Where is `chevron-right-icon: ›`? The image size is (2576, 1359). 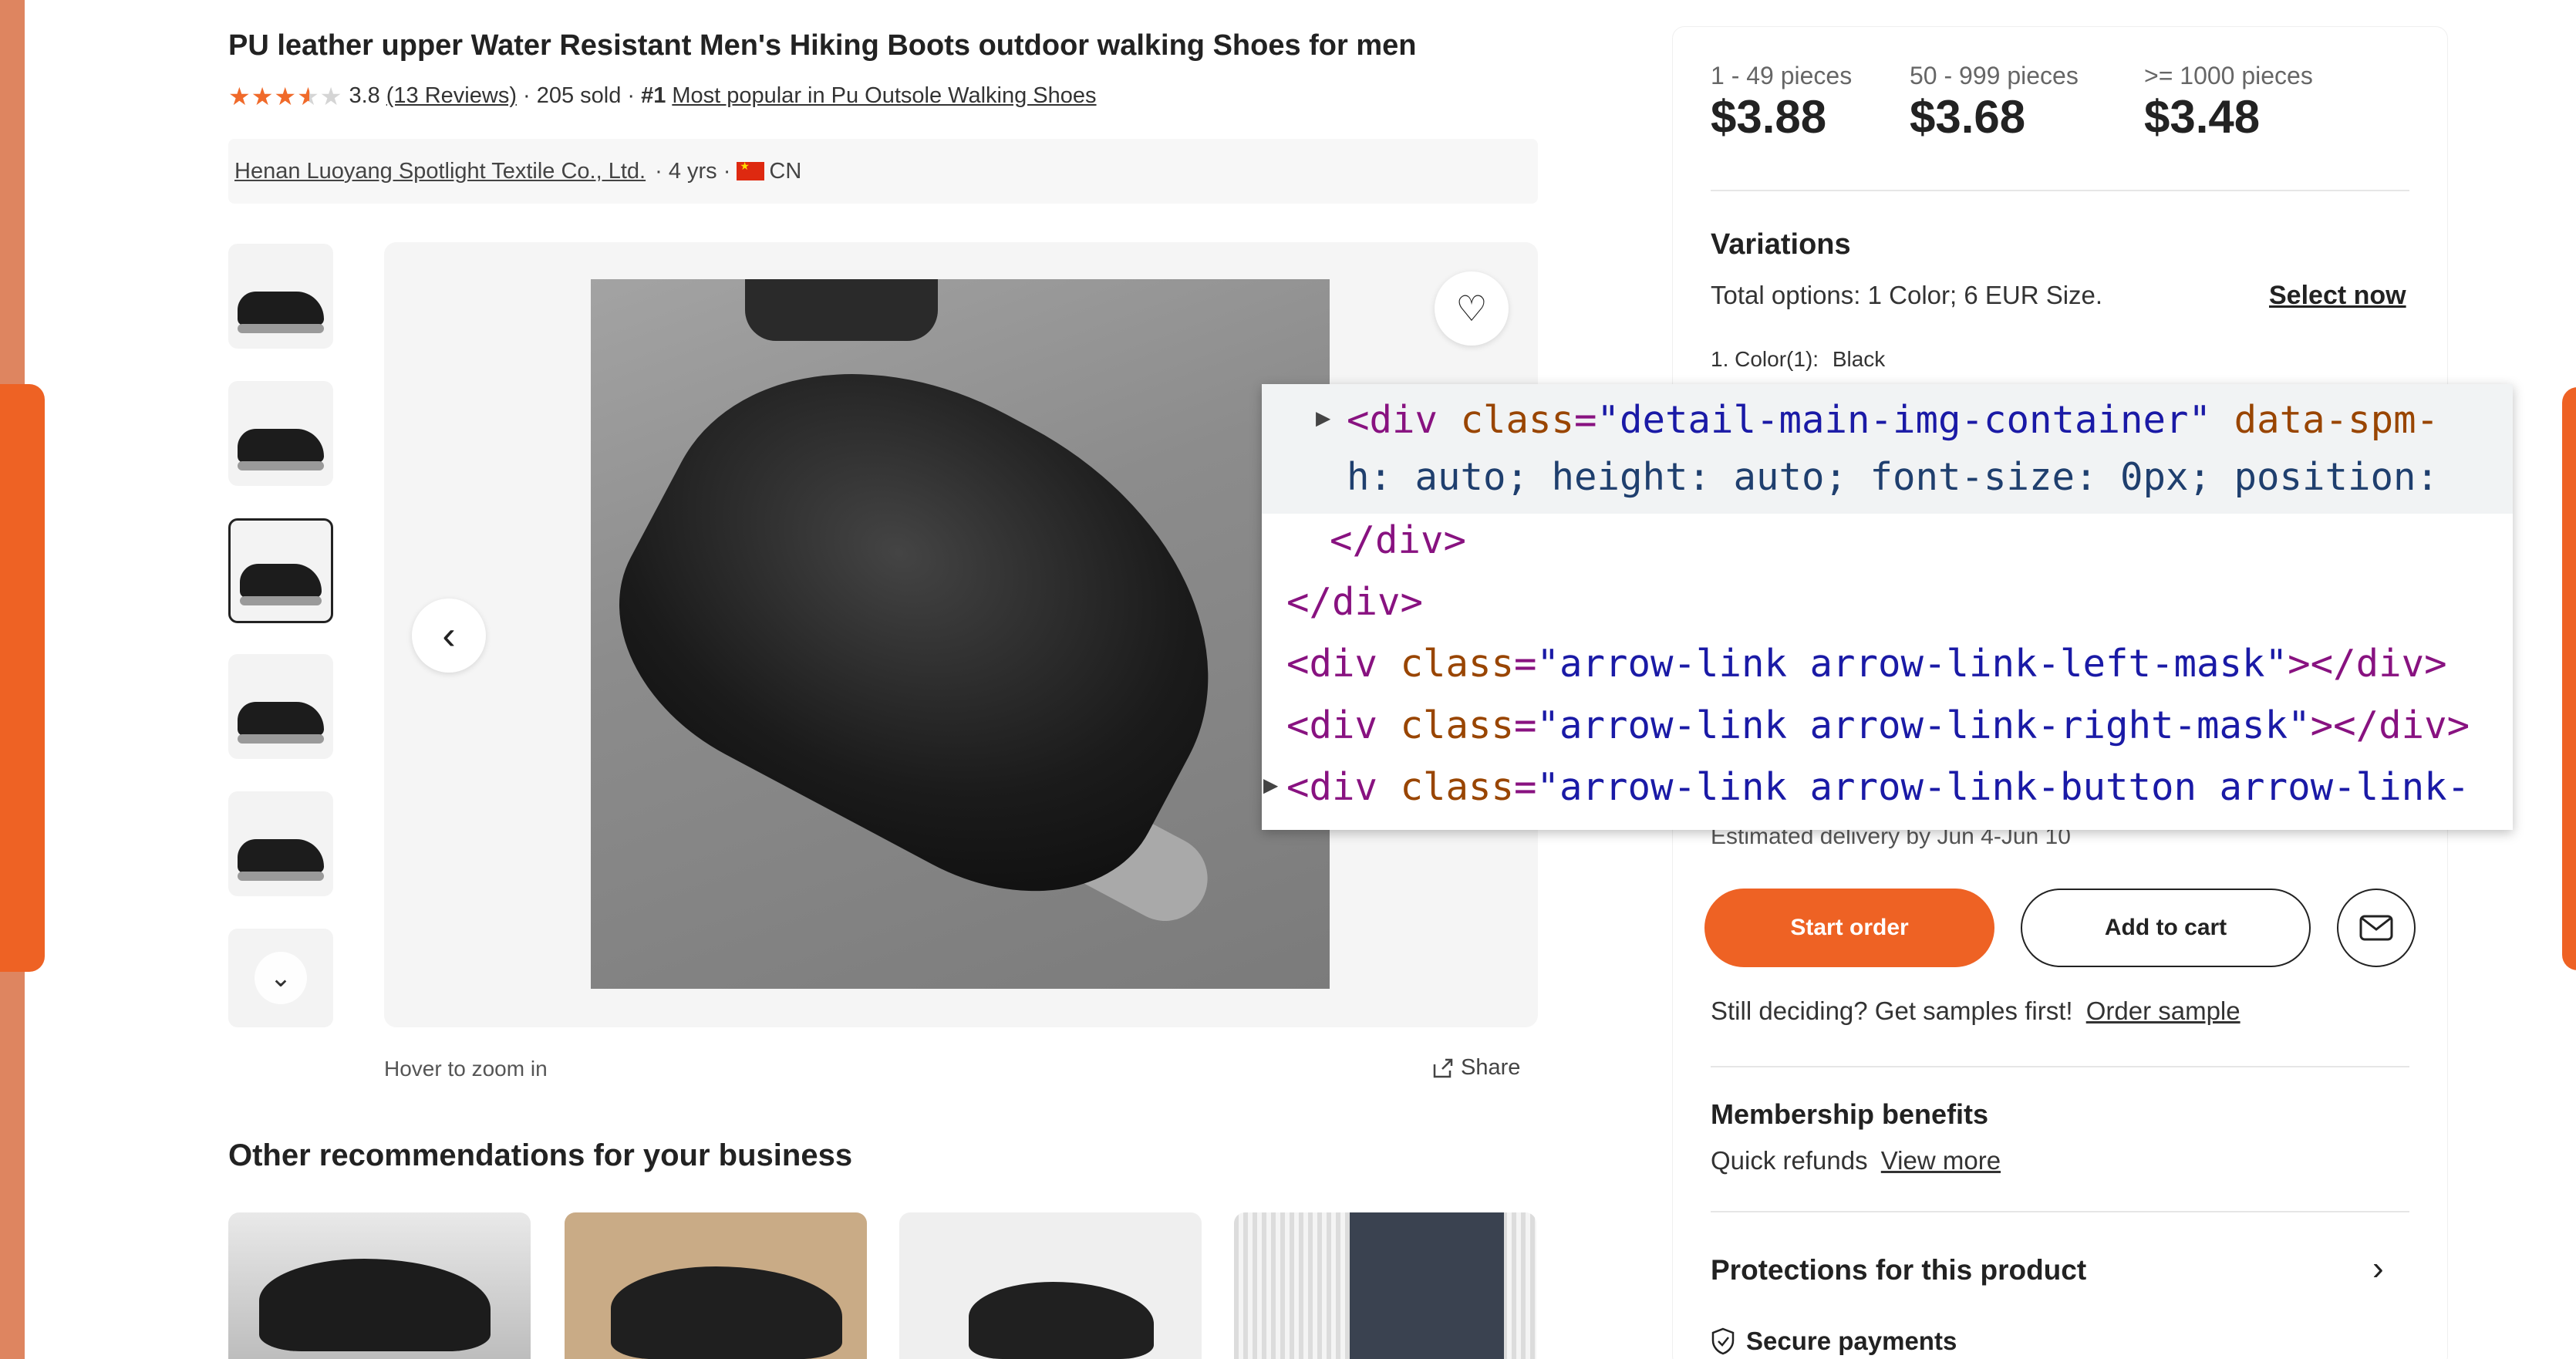
chevron-right-icon: › is located at coordinates (2378, 1268).